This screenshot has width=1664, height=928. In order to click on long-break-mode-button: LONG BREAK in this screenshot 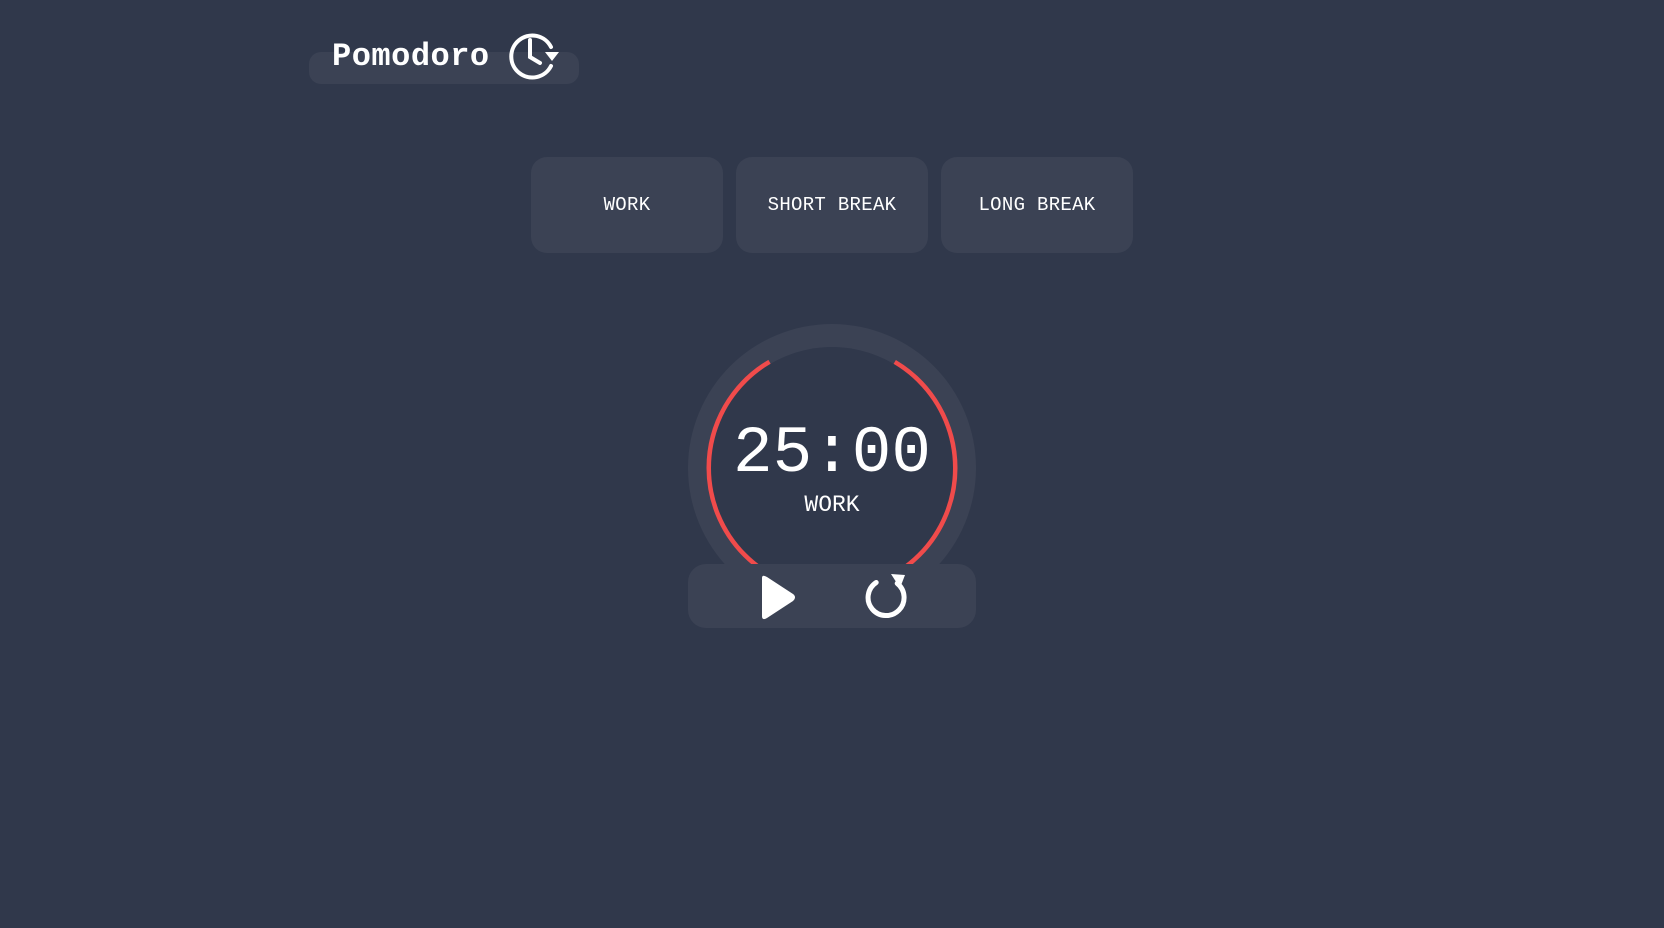, I will do `click(1037, 205)`.